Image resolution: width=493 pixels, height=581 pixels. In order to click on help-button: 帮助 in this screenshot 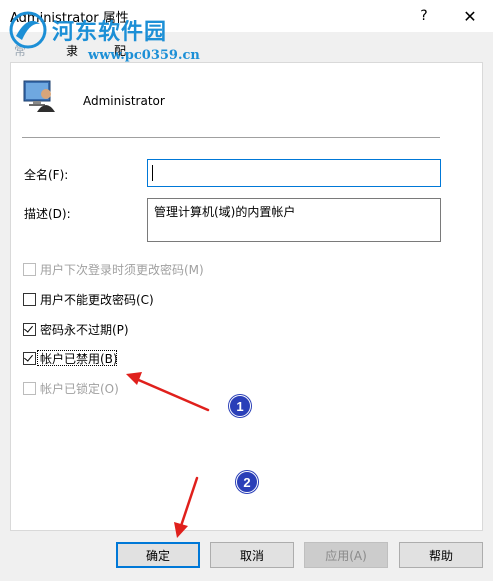, I will do `click(441, 555)`.